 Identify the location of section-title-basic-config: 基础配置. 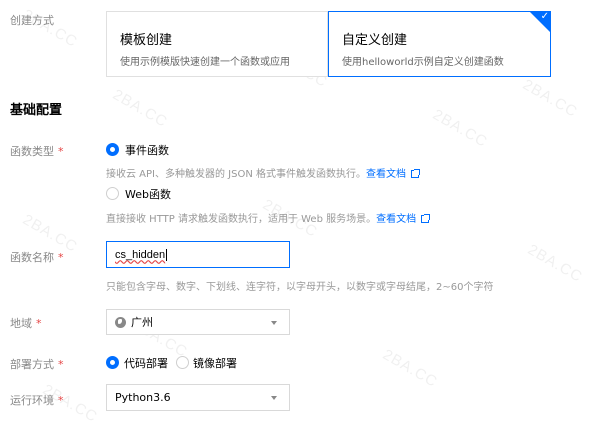
(36, 110).